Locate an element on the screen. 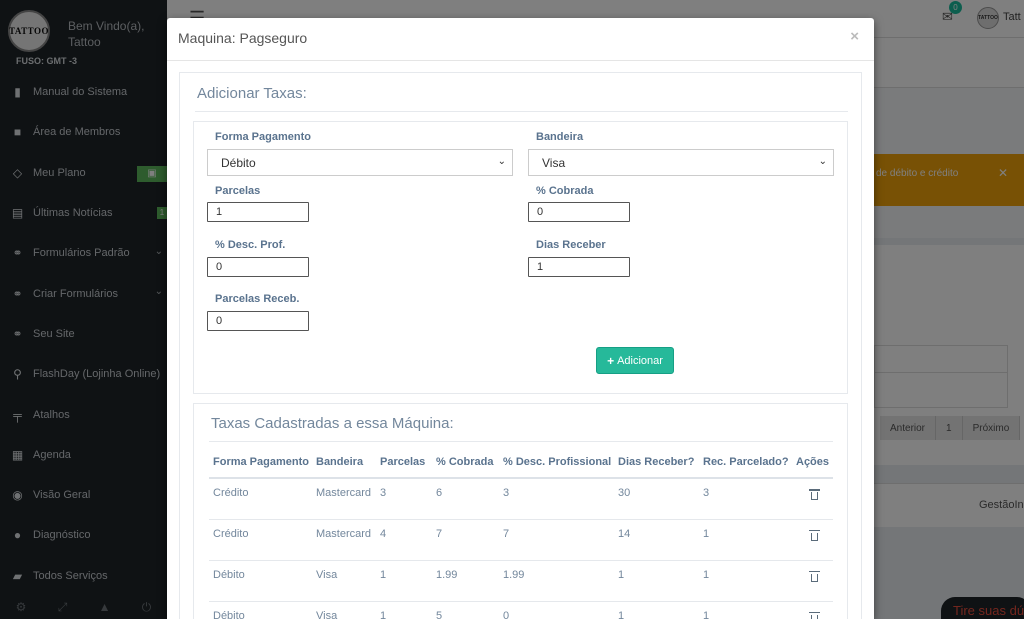  parcelas-receb-label: Parcelas Receb. is located at coordinates (257, 299).